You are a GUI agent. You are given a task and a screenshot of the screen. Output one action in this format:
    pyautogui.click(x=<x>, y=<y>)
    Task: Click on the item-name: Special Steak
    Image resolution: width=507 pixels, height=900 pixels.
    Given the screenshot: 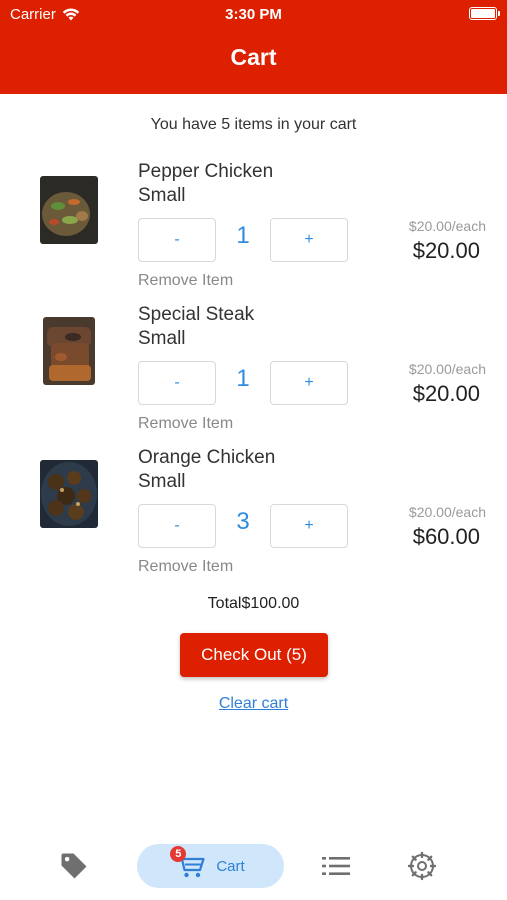 What is the action you would take?
    pyautogui.click(x=196, y=314)
    